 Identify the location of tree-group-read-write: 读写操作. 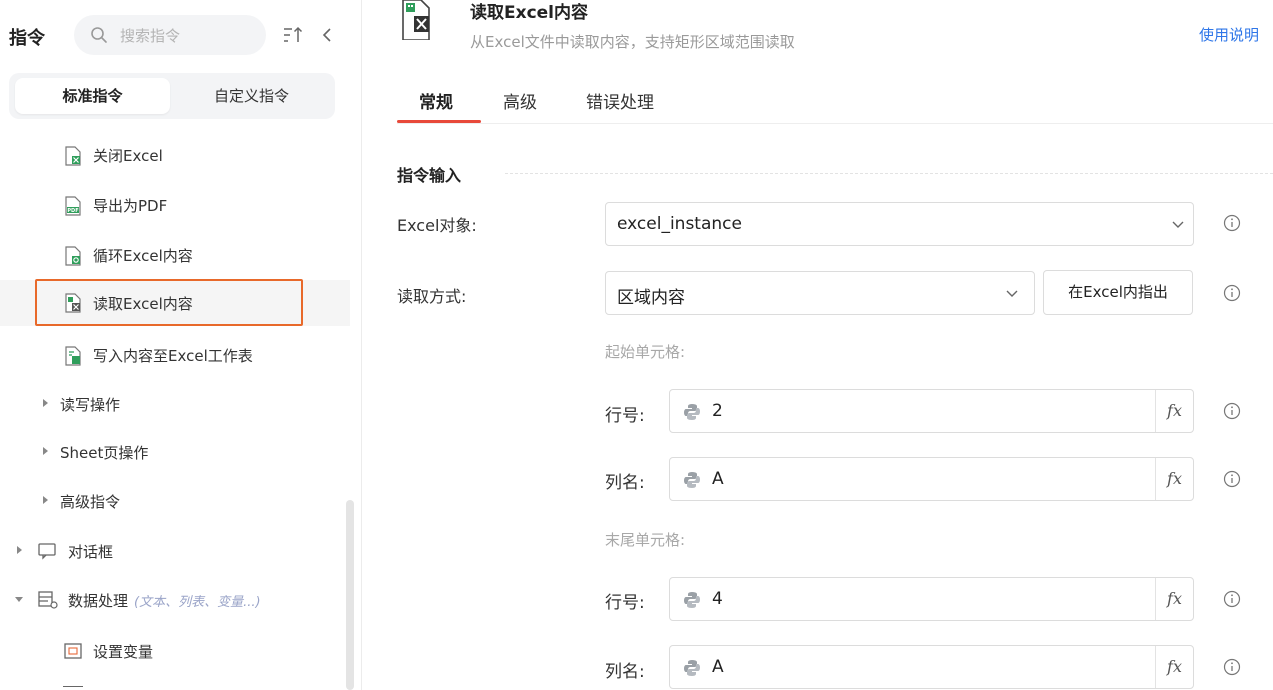
(175, 404).